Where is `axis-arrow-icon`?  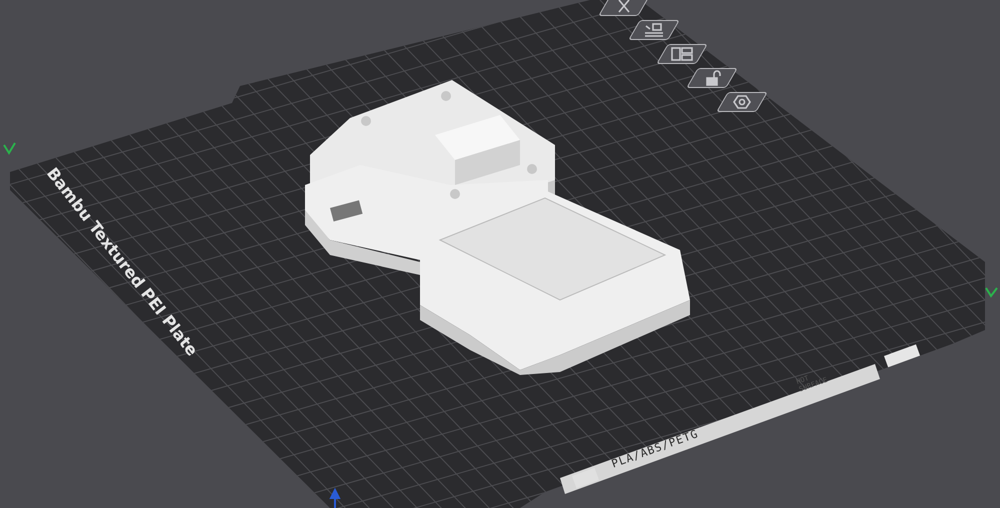 axis-arrow-icon is located at coordinates (334, 498).